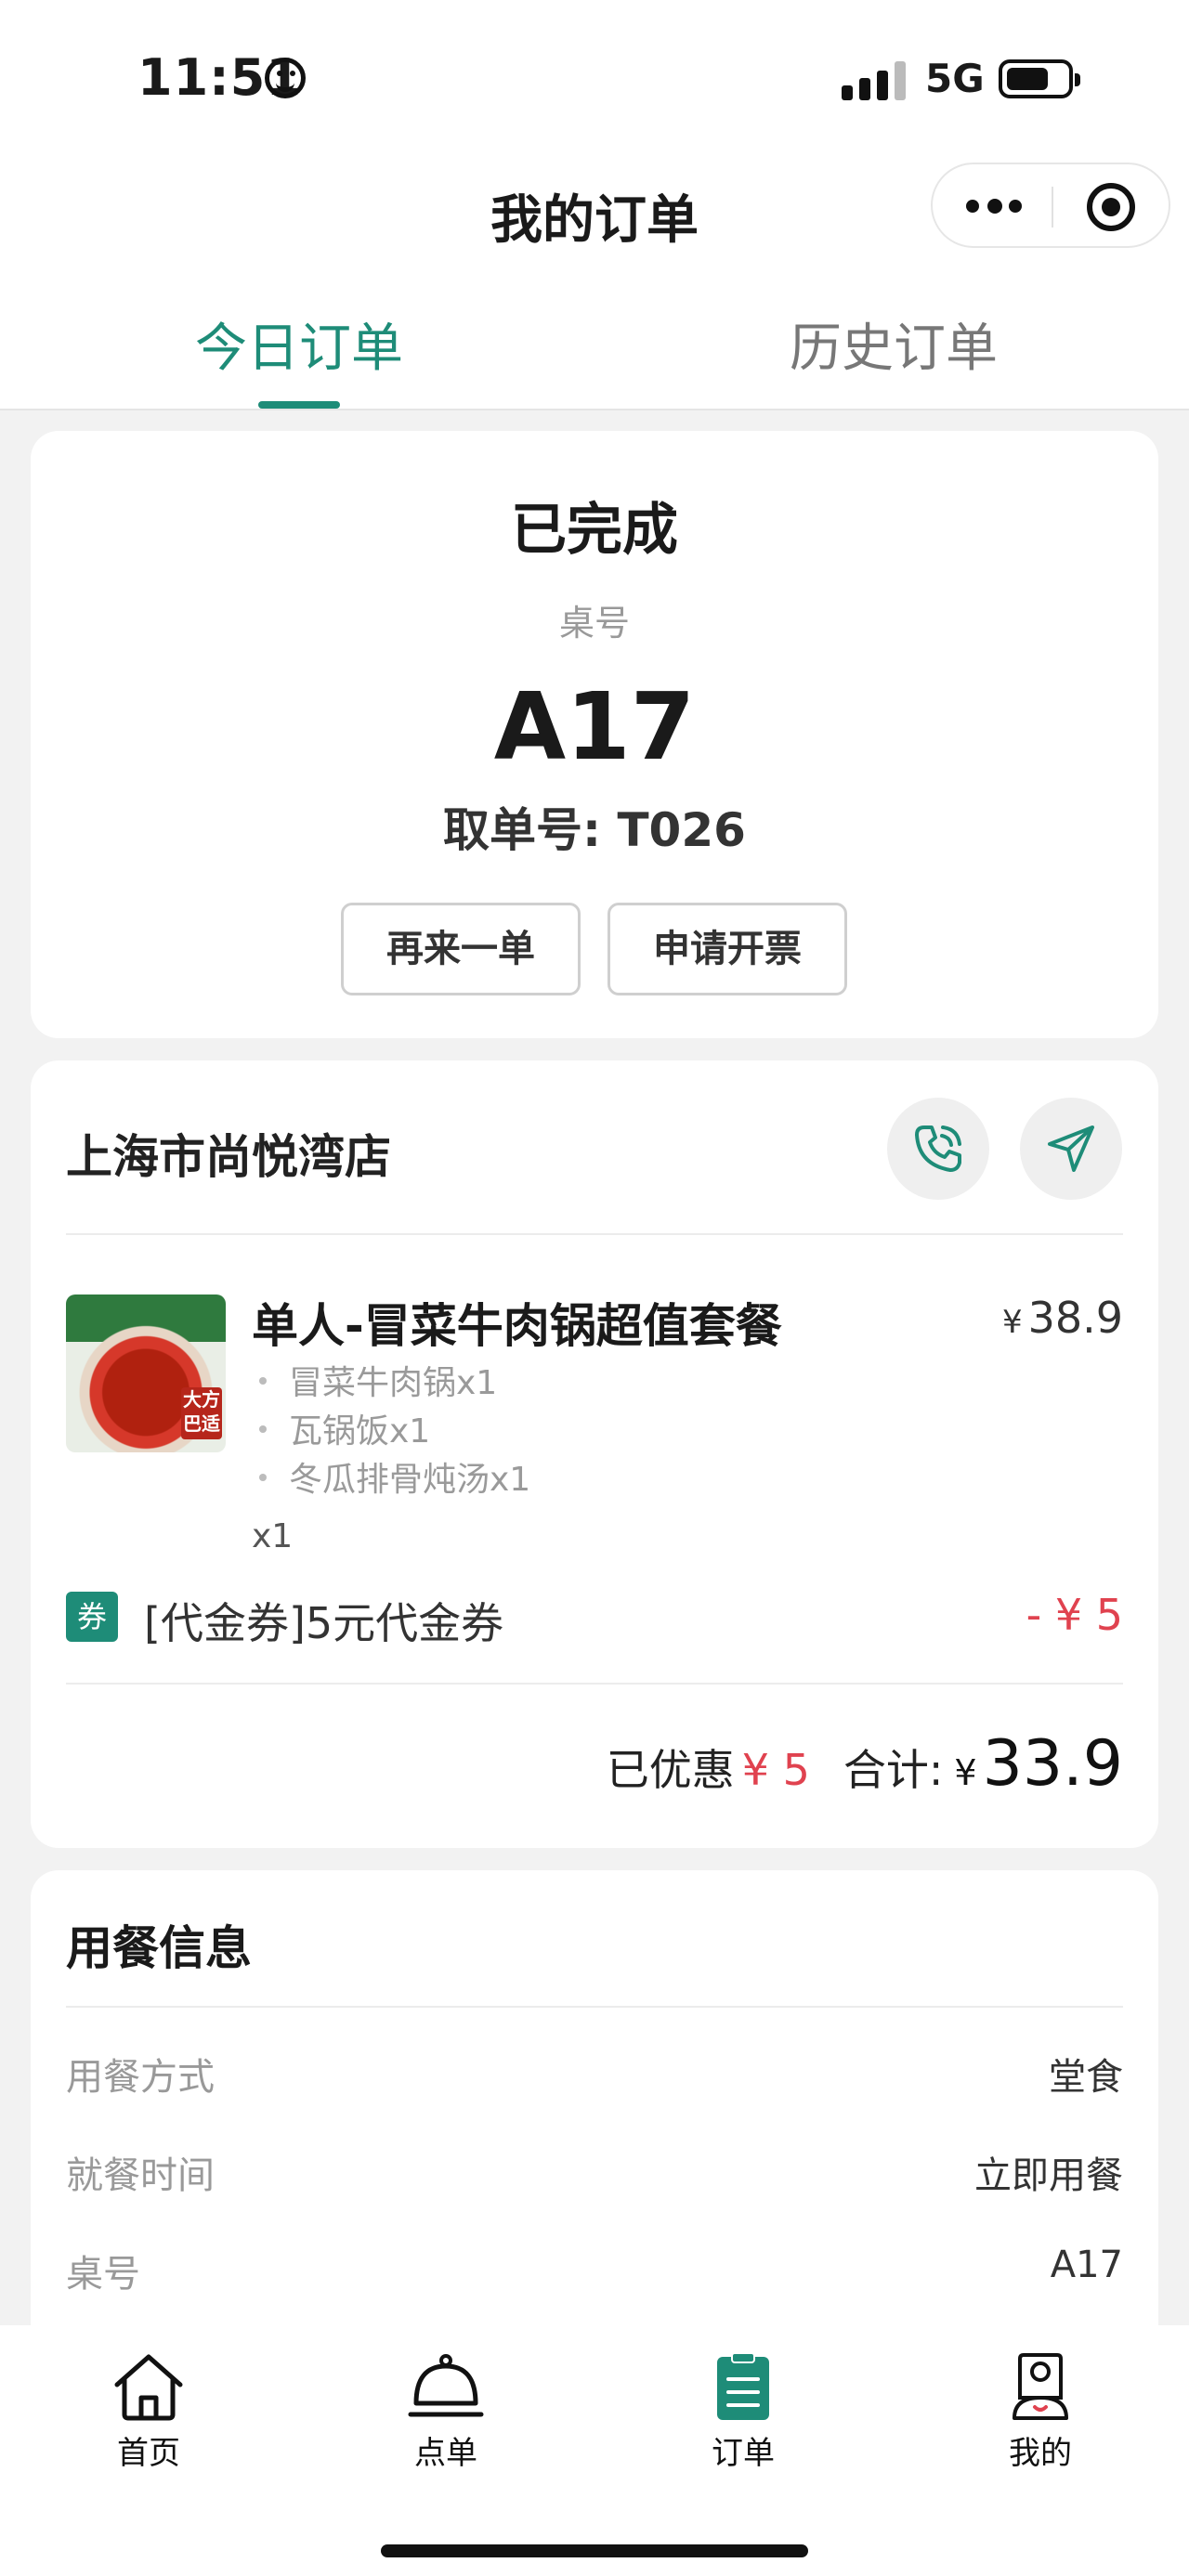  I want to click on info-value: 立即用餐, so click(1048, 2175).